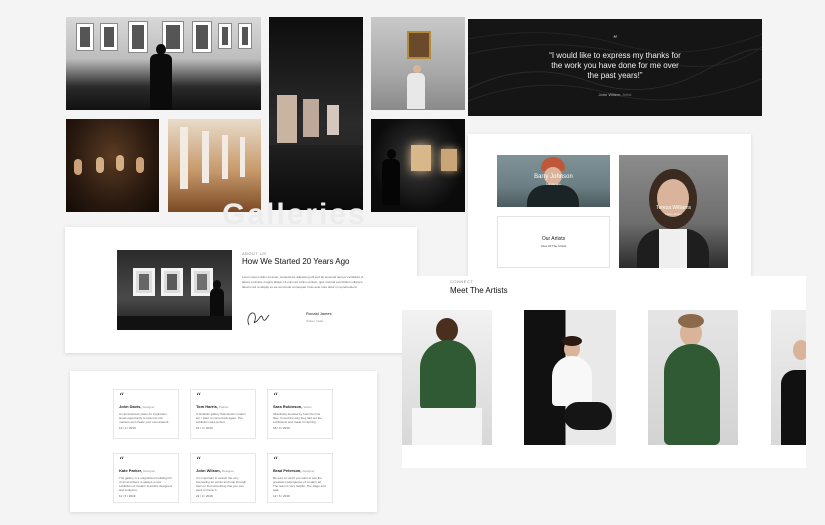  I want to click on about-eyebrow: ABOUT US, so click(254, 253).